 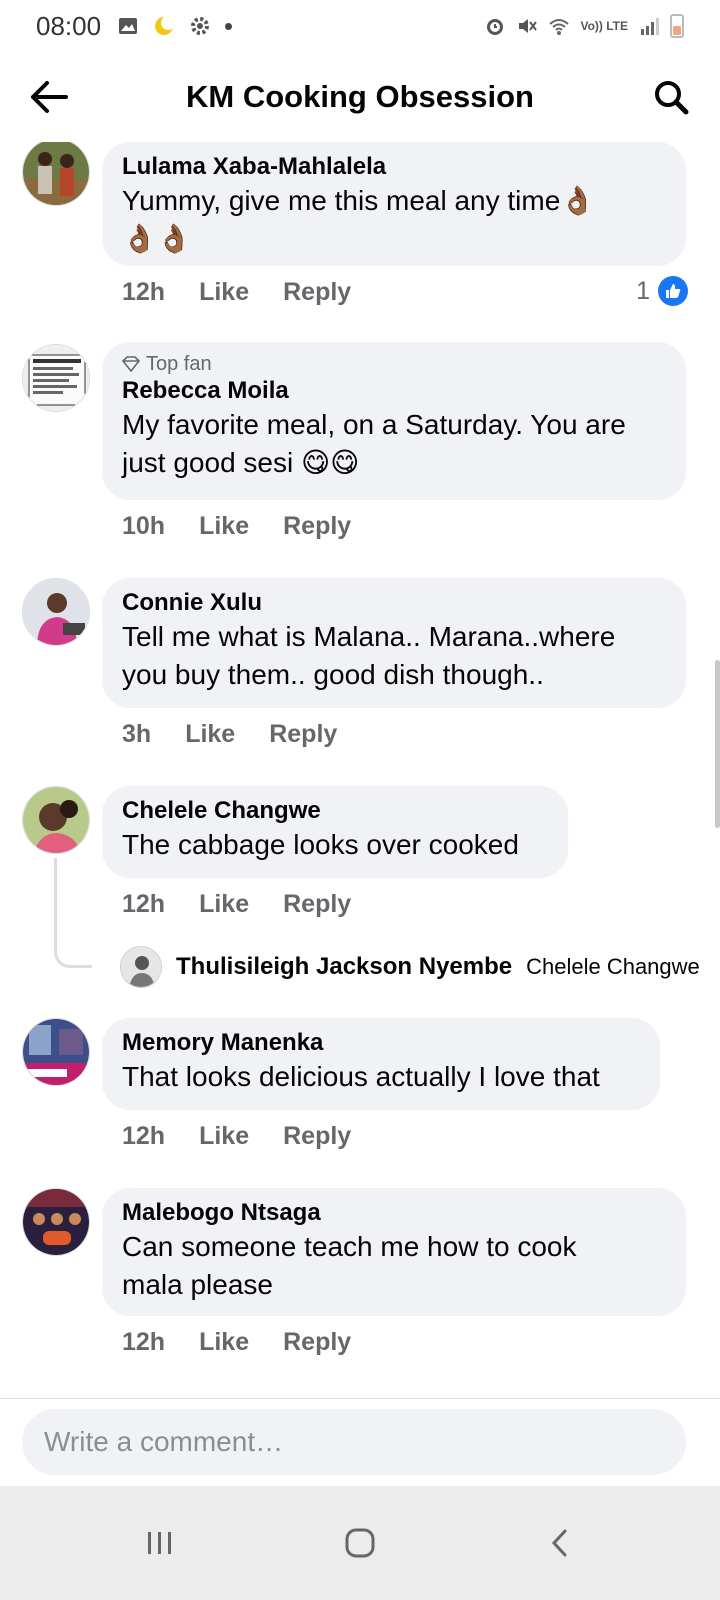 What do you see at coordinates (613, 966) in the screenshot?
I see `reply-snippet: Chelele Changwe` at bounding box center [613, 966].